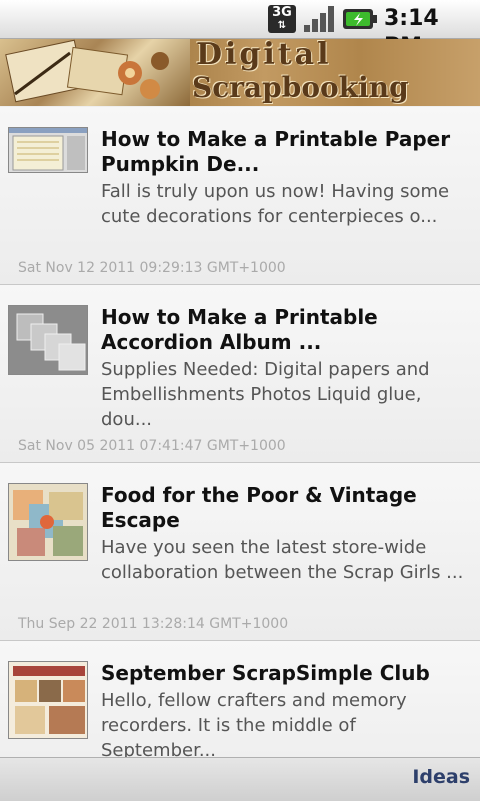  I want to click on status-bar: 3G ⇅ 3:14 PM, so click(240, 29).